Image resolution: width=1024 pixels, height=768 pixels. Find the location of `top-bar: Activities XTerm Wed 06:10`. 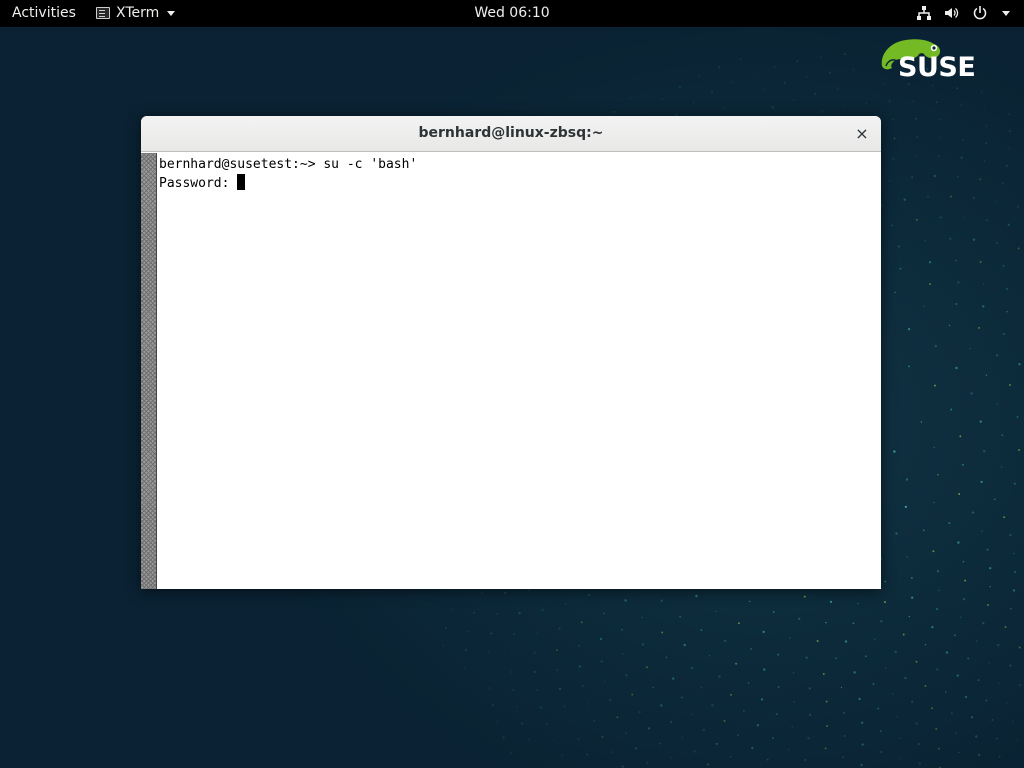

top-bar: Activities XTerm Wed 06:10 is located at coordinates (512, 13).